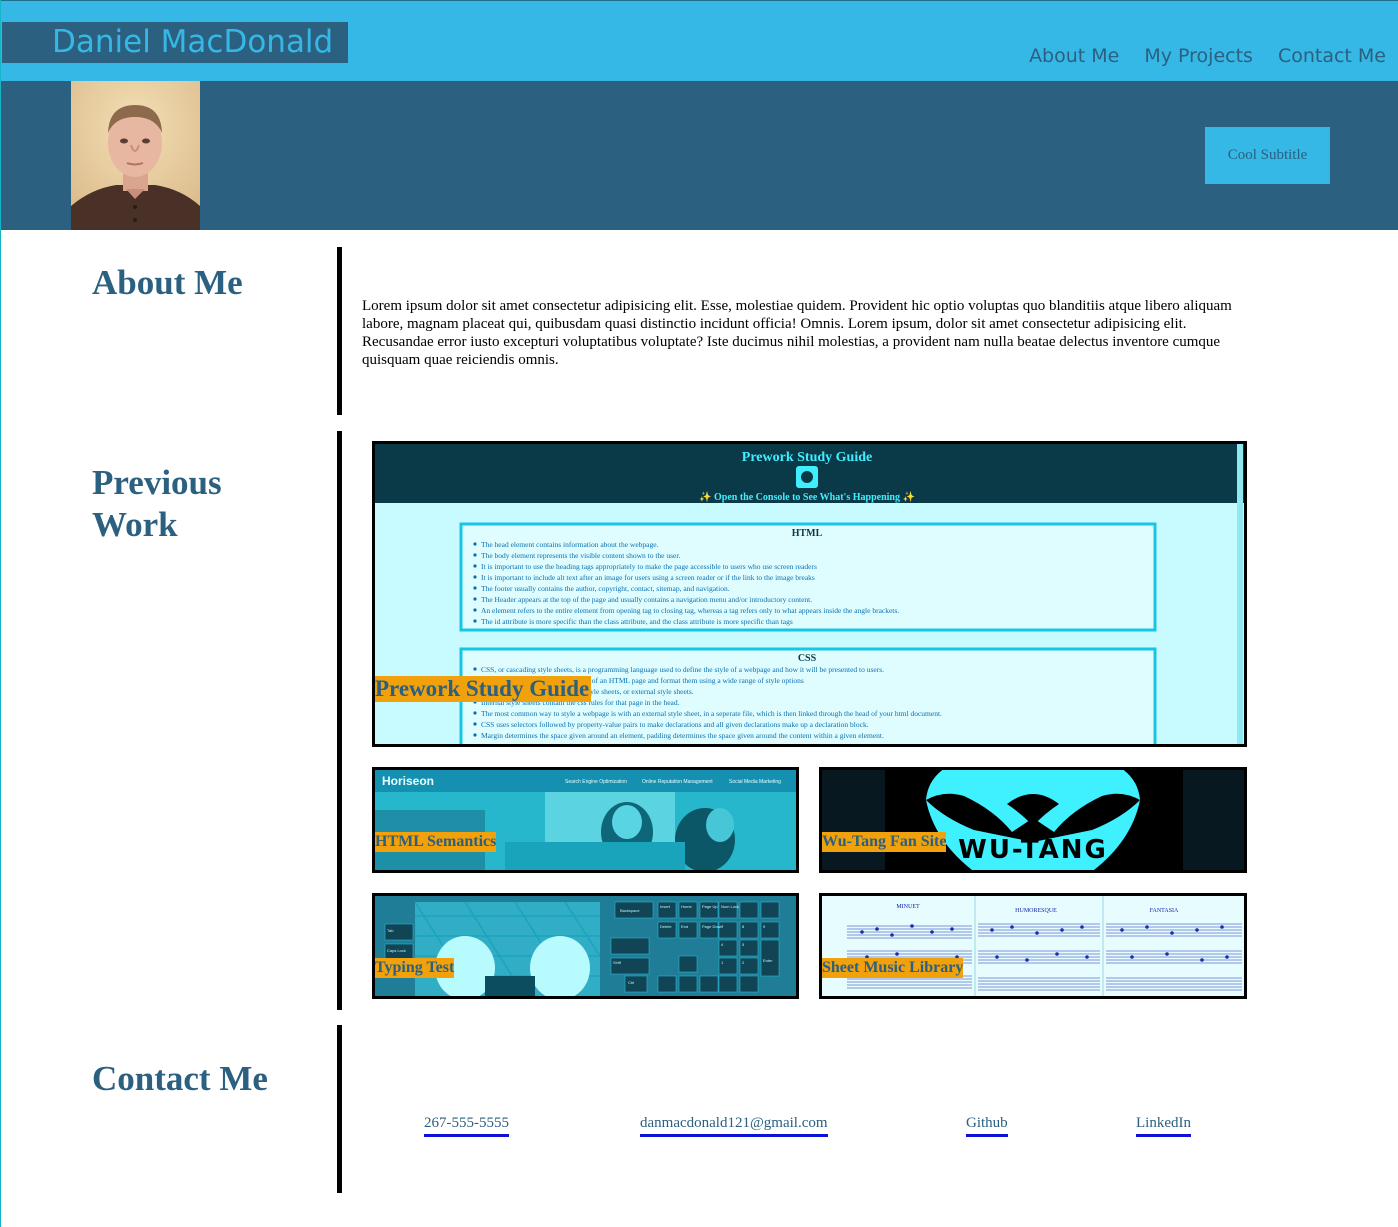  I want to click on about-divider, so click(339, 331).